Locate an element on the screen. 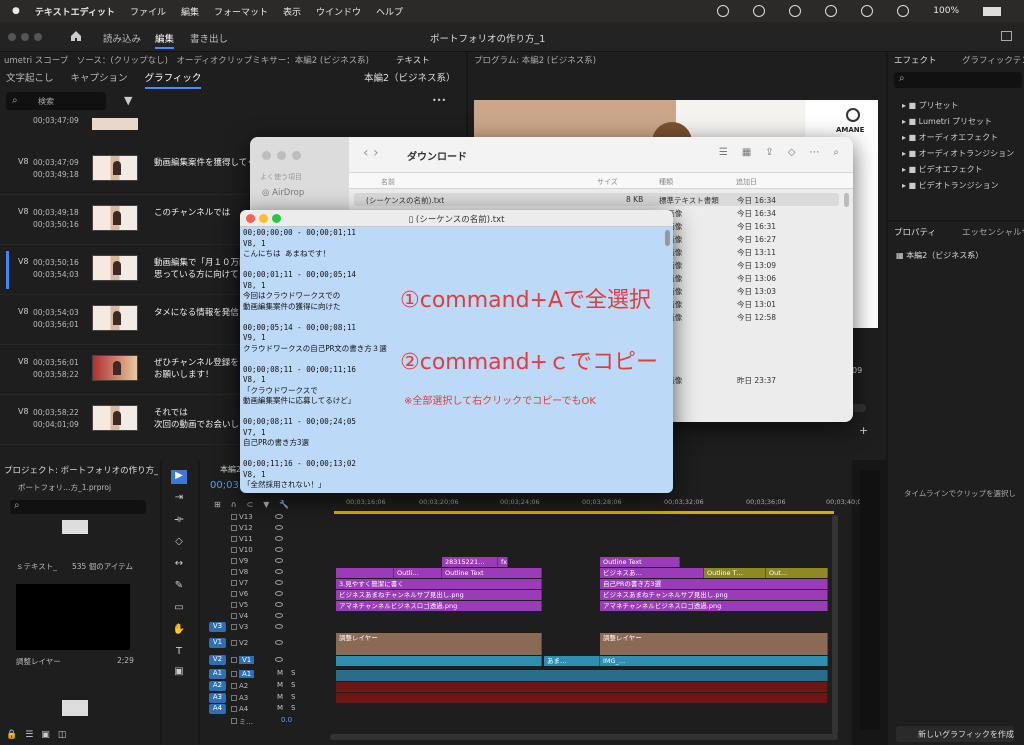 Image resolution: width=1024 pixels, height=745 pixels. marker-icon: ▼ is located at coordinates (266, 504).